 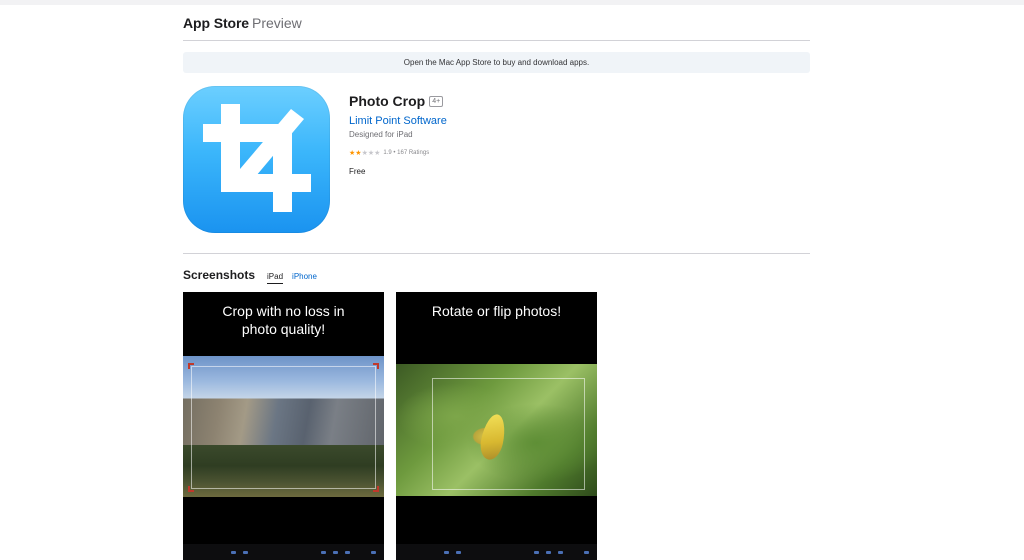 I want to click on tab-ipad: iPad, so click(x=275, y=278).